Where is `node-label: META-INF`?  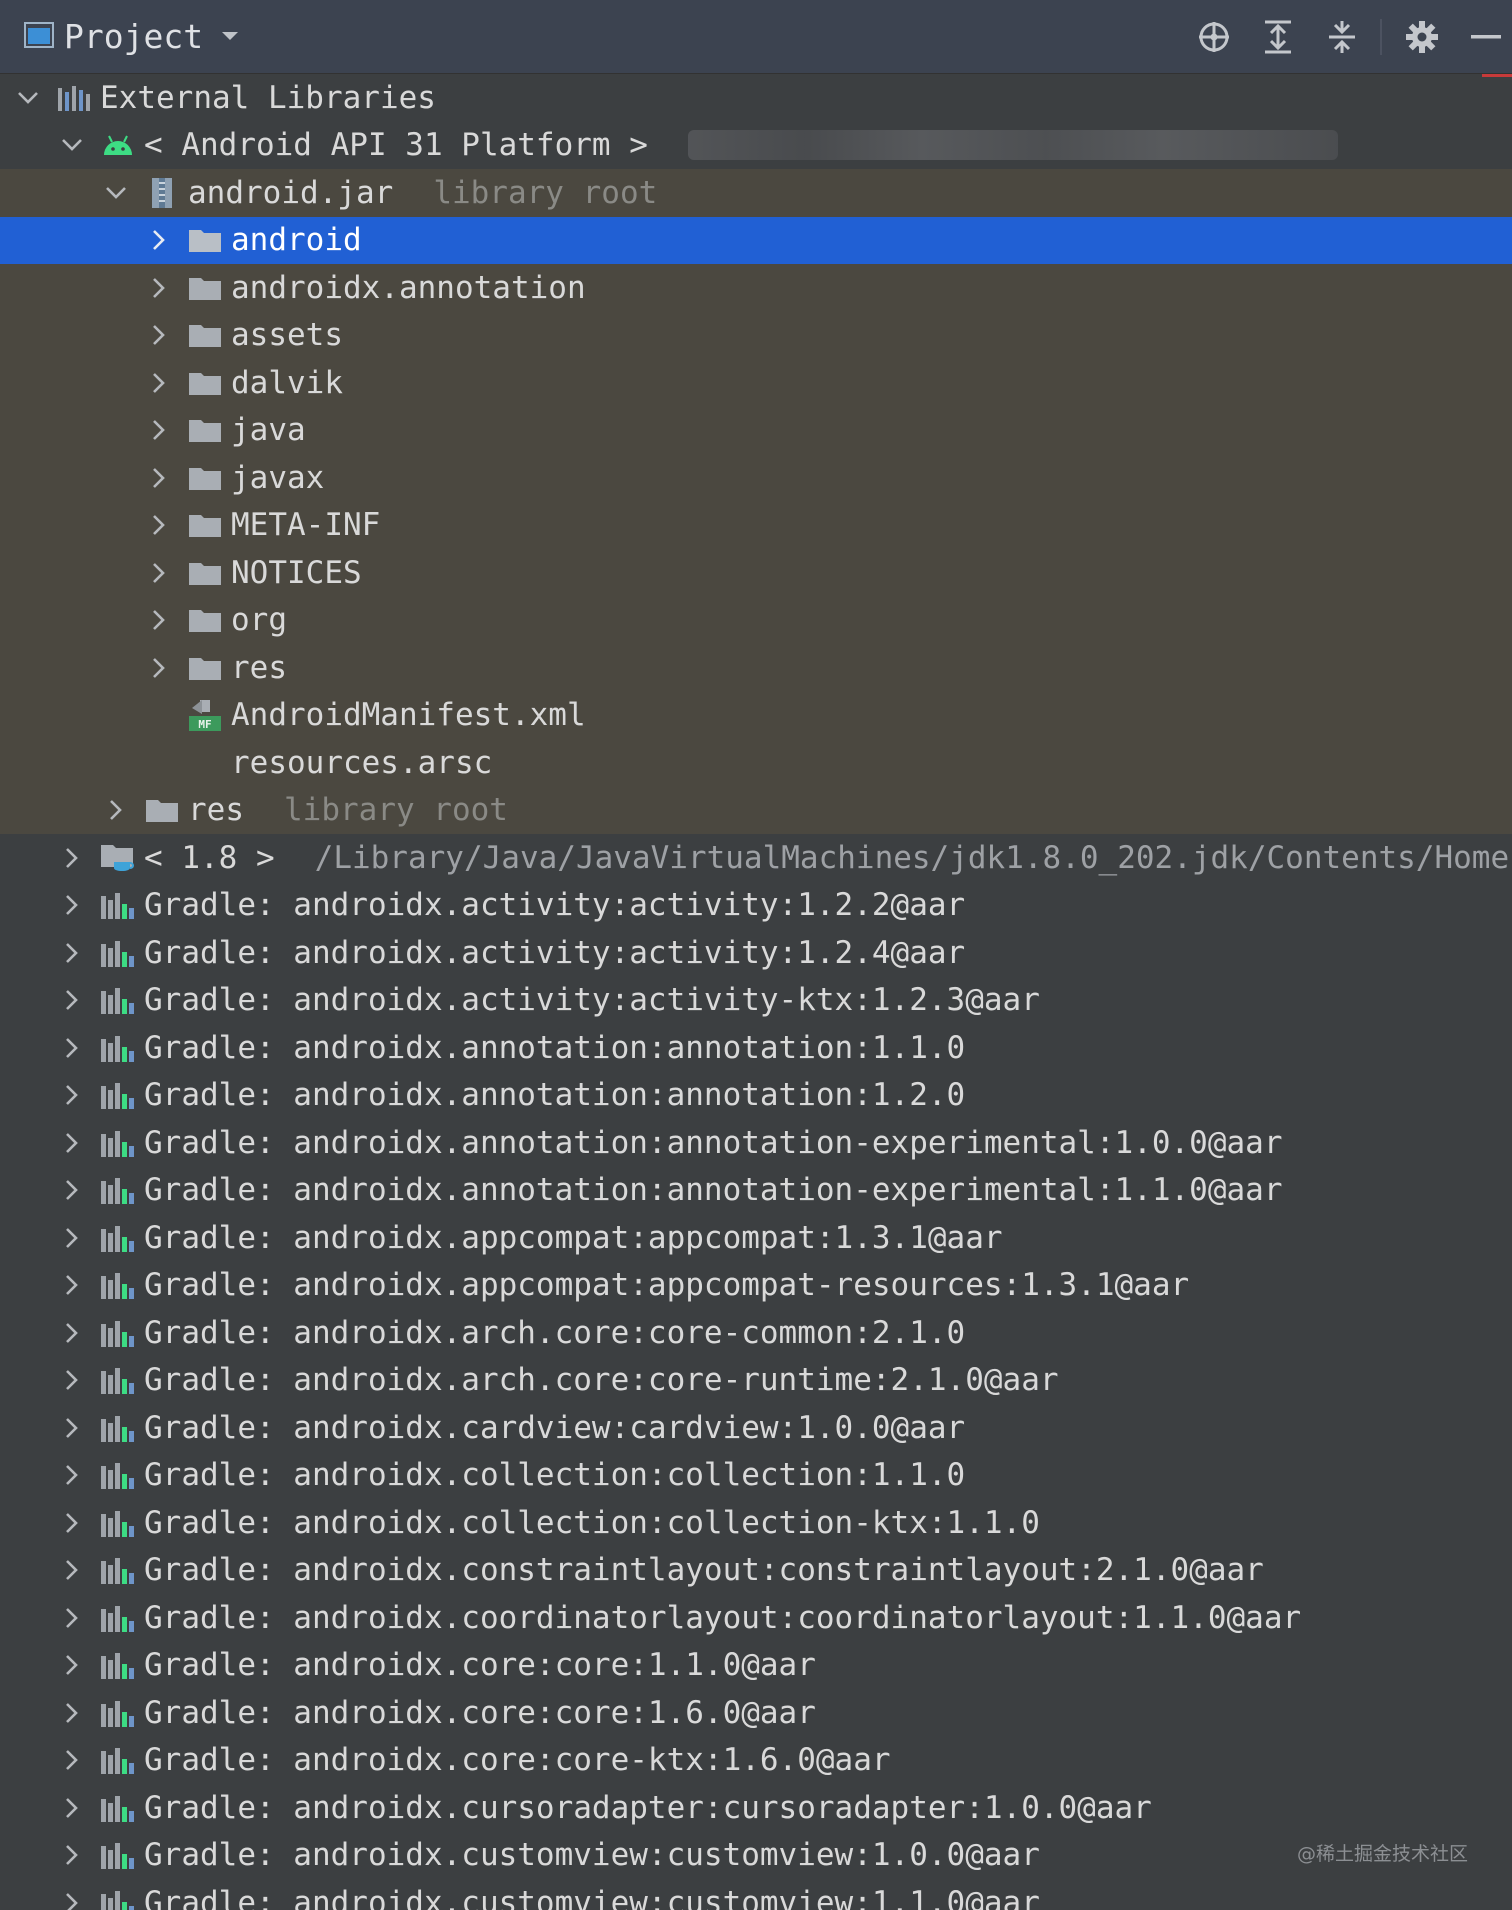 node-label: META-INF is located at coordinates (306, 525).